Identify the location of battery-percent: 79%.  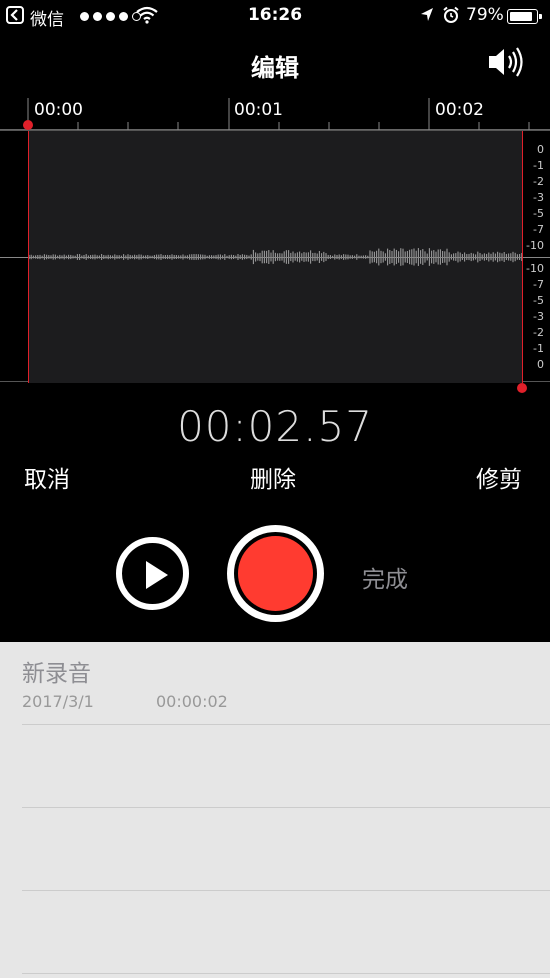
(485, 15).